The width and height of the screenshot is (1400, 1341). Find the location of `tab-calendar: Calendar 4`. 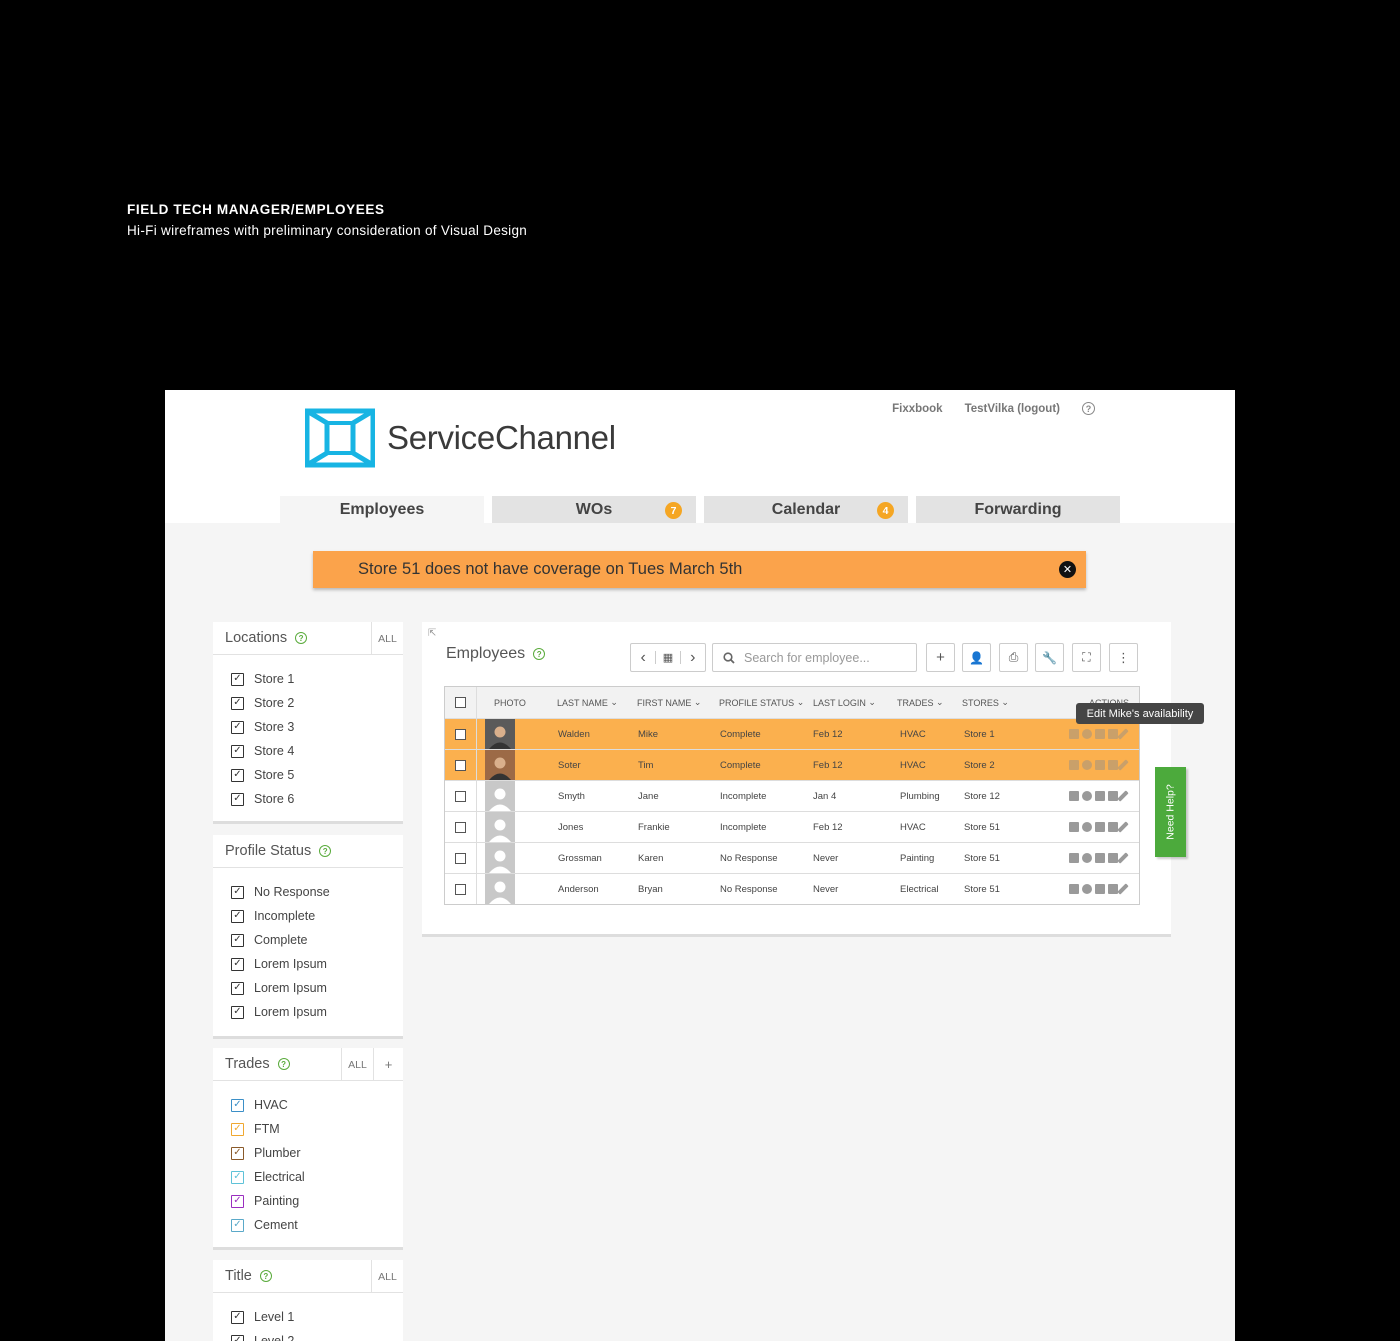

tab-calendar: Calendar 4 is located at coordinates (806, 509).